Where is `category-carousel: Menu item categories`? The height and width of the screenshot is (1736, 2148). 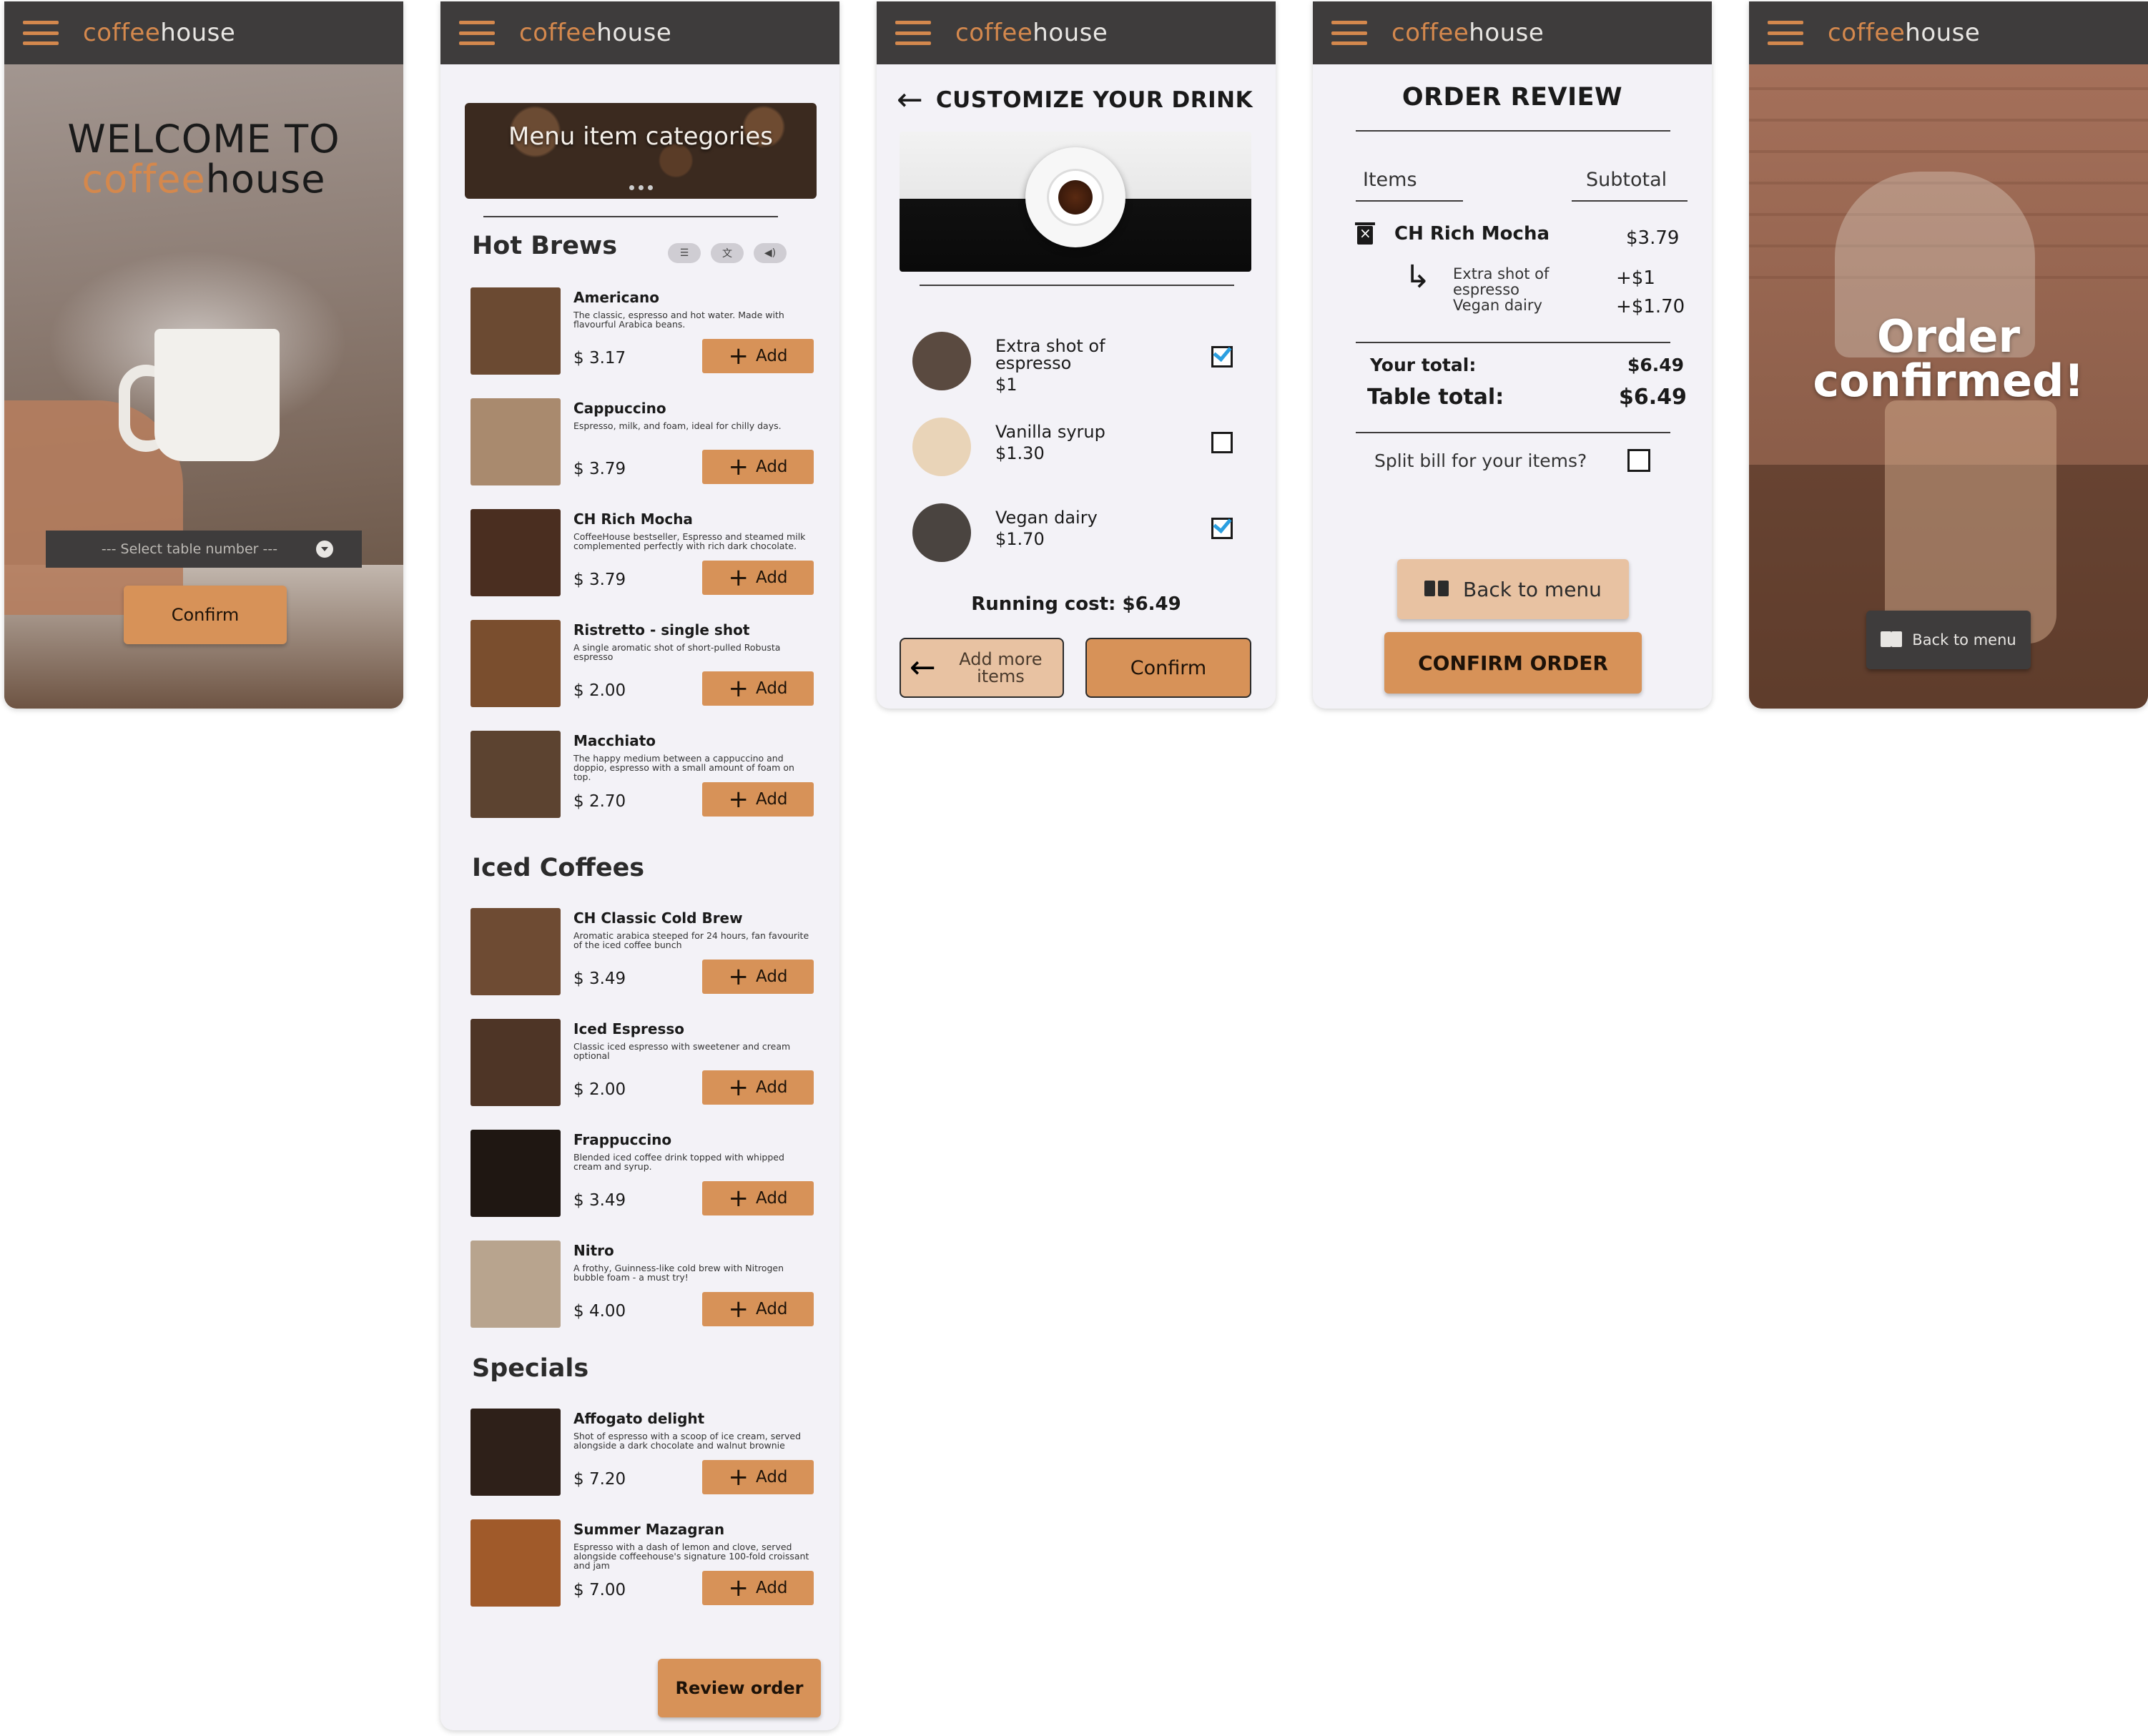
category-carousel: Menu item categories is located at coordinates (641, 151).